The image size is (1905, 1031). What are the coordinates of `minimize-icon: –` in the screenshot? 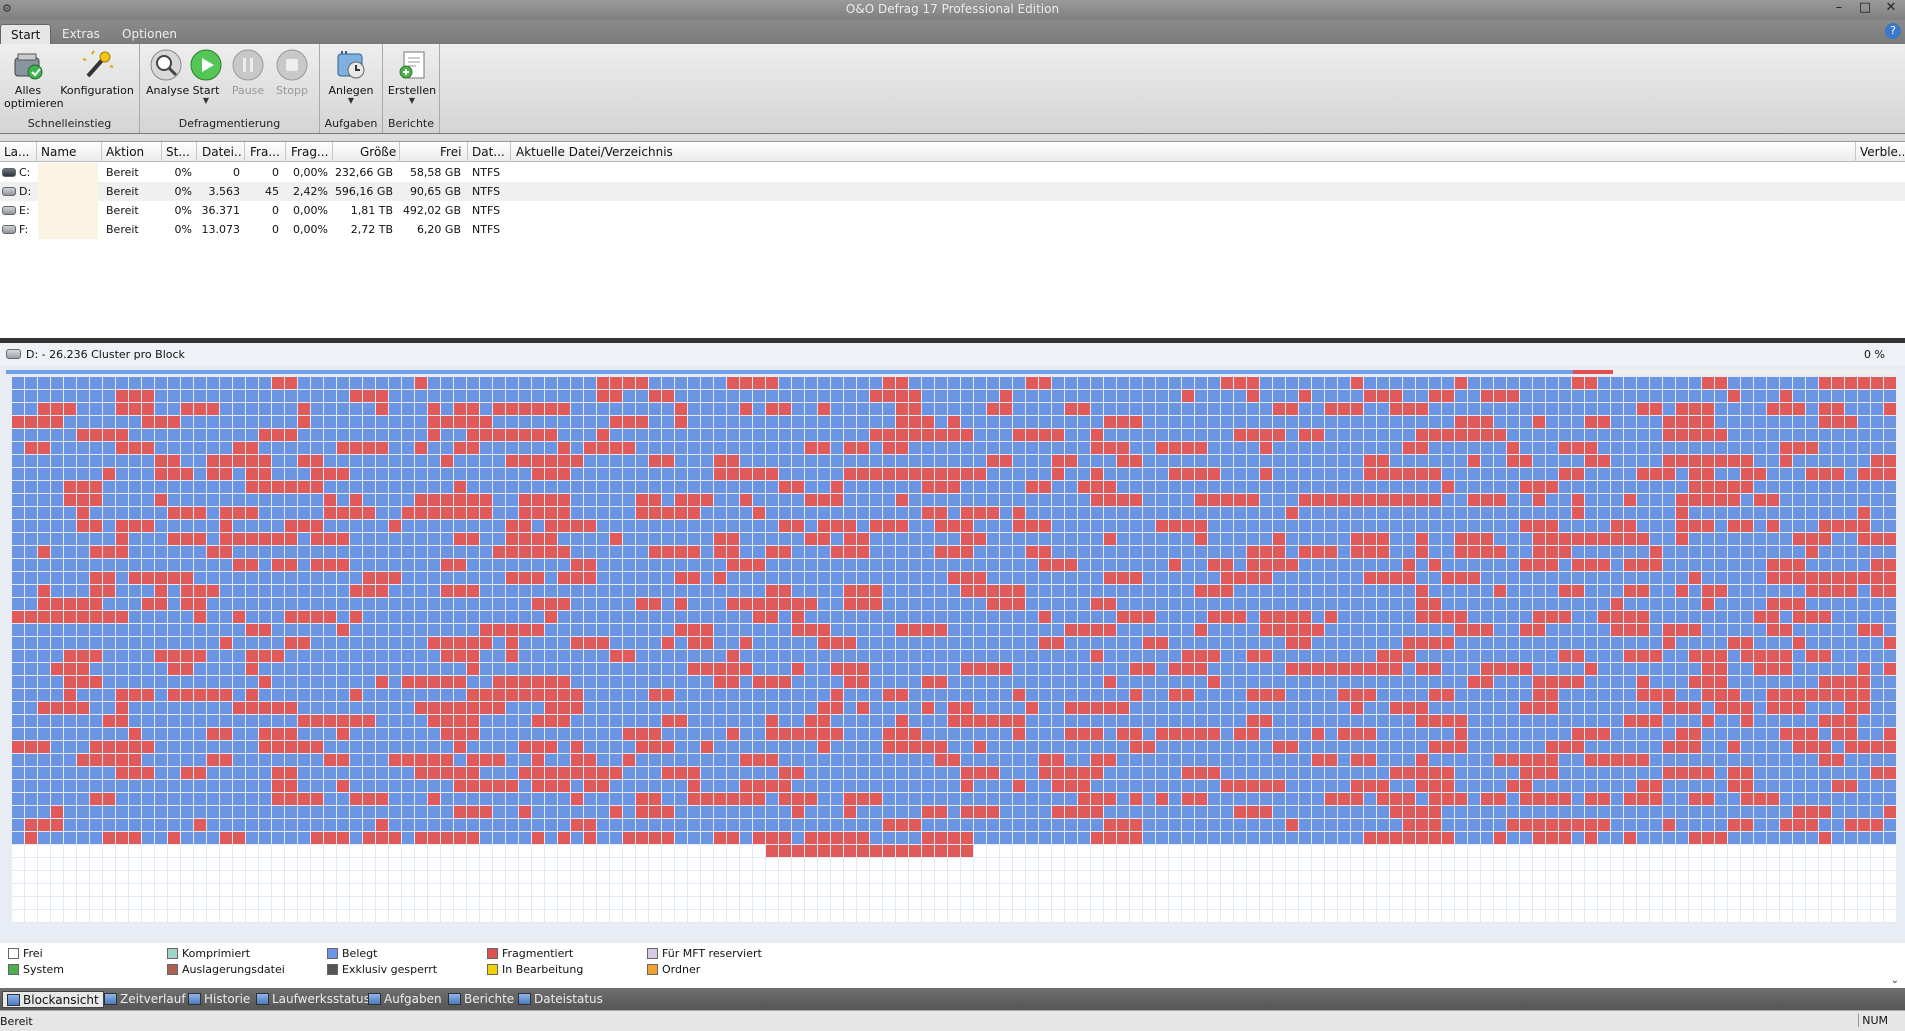 It's located at (1839, 7).